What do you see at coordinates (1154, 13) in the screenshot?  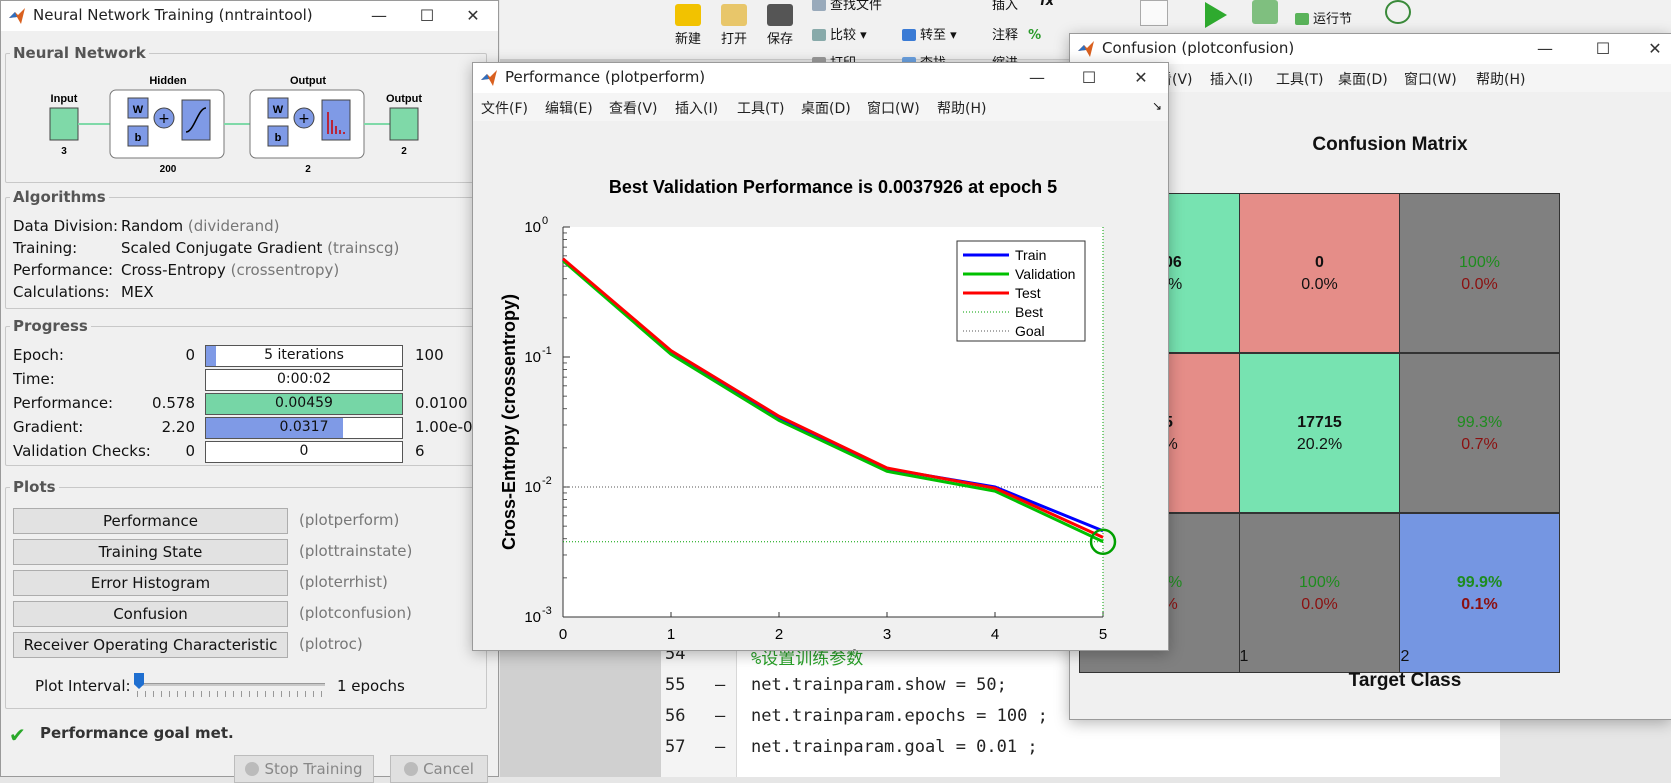 I see `document-icon` at bounding box center [1154, 13].